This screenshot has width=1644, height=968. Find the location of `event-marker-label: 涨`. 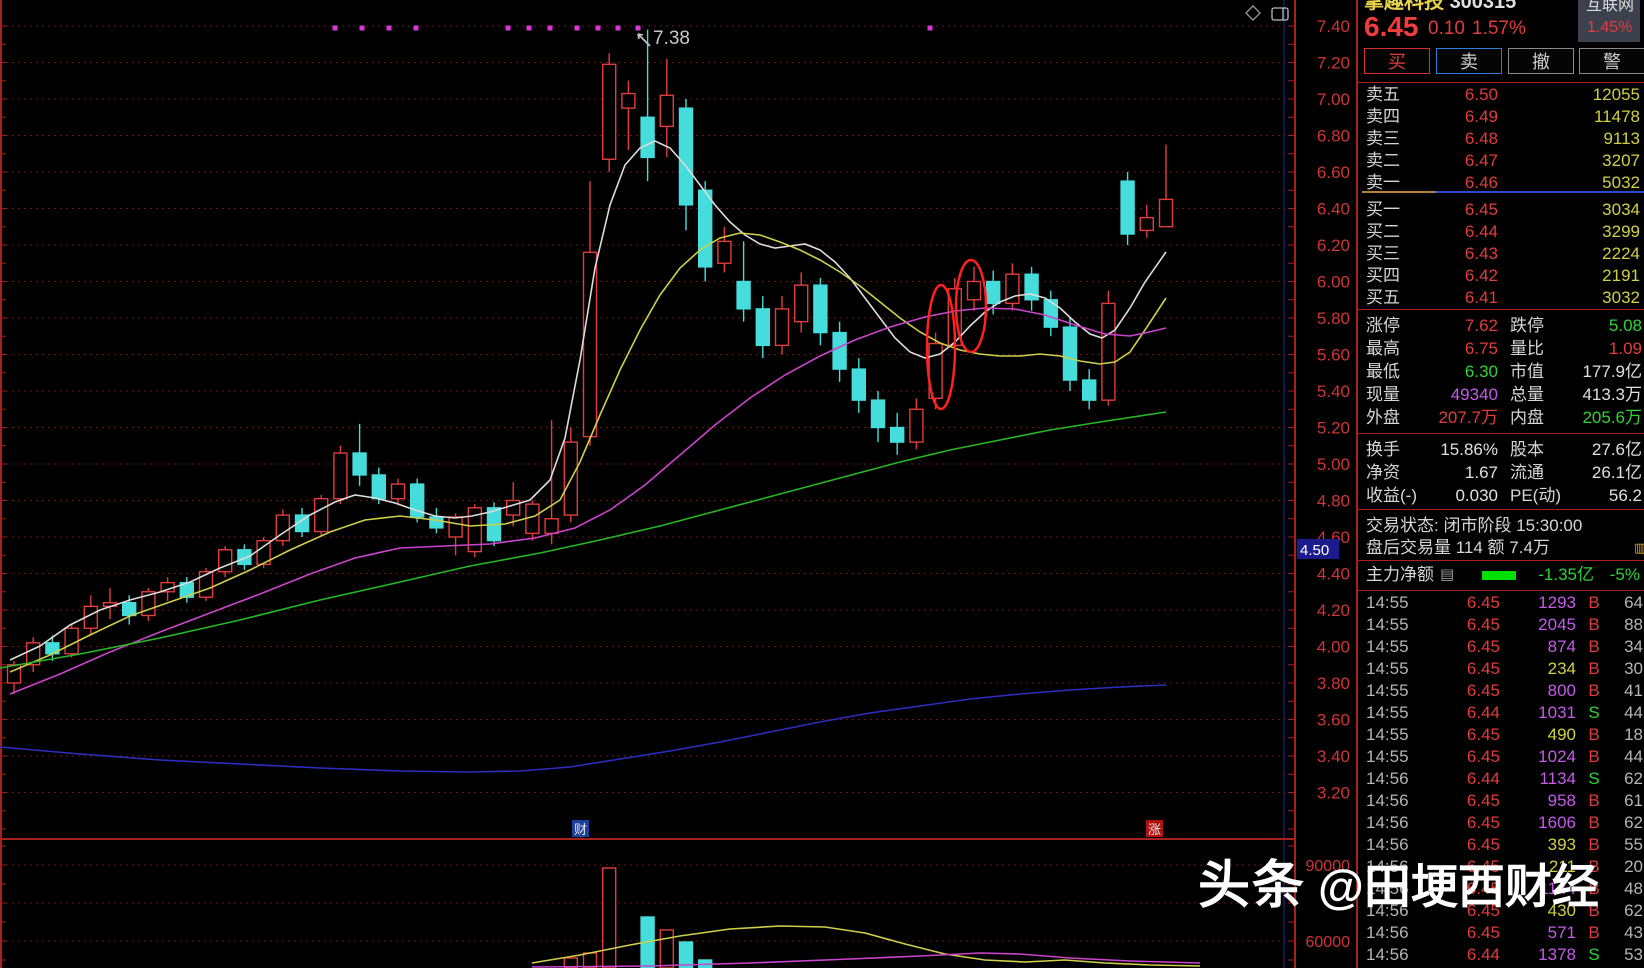

event-marker-label: 涨 is located at coordinates (1154, 829).